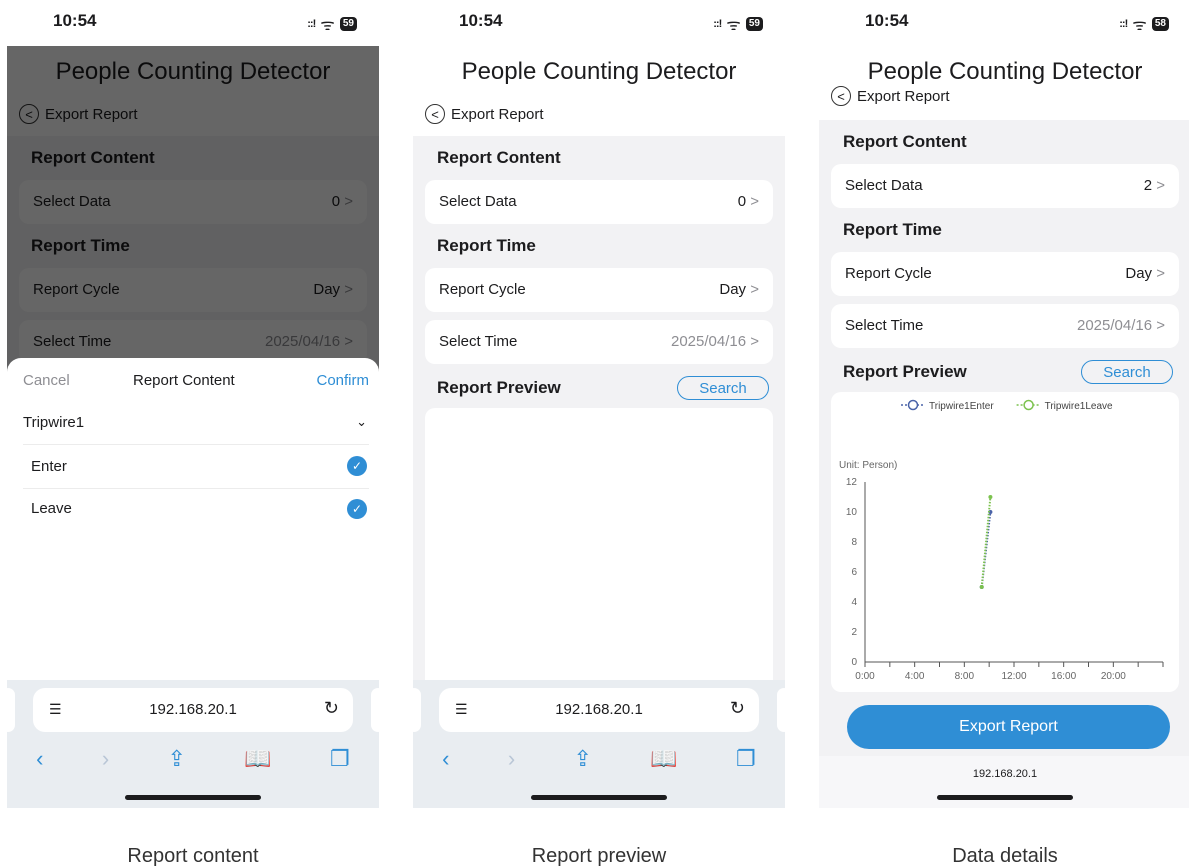  I want to click on status-icons: ::! ᯤ 59, so click(332, 24).